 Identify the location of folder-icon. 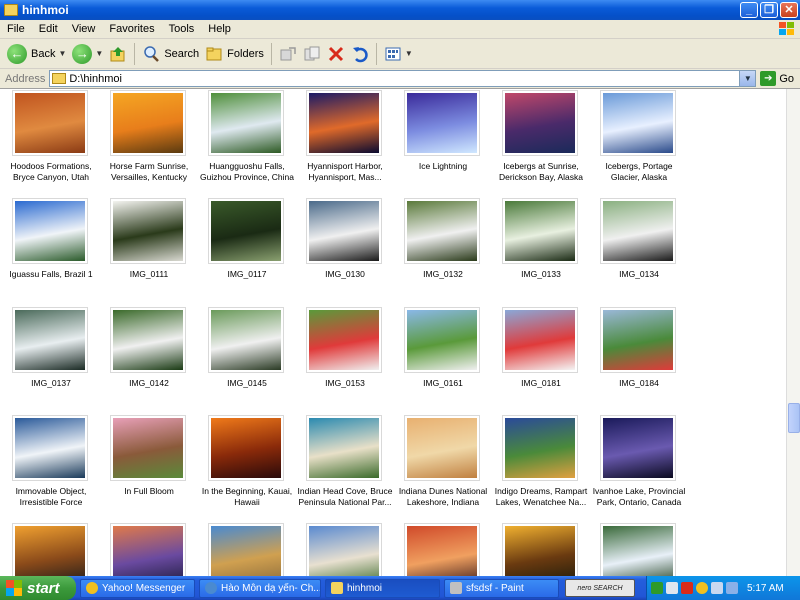
(59, 78).